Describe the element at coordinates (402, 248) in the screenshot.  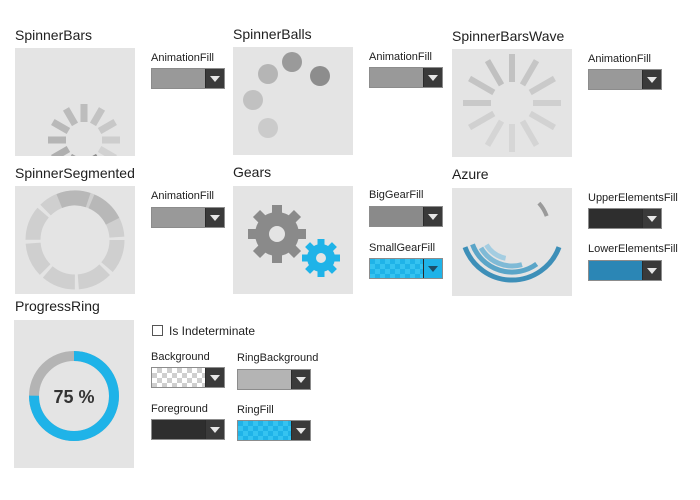
I see `small-gear-fill-label: SmallGearFill` at that location.